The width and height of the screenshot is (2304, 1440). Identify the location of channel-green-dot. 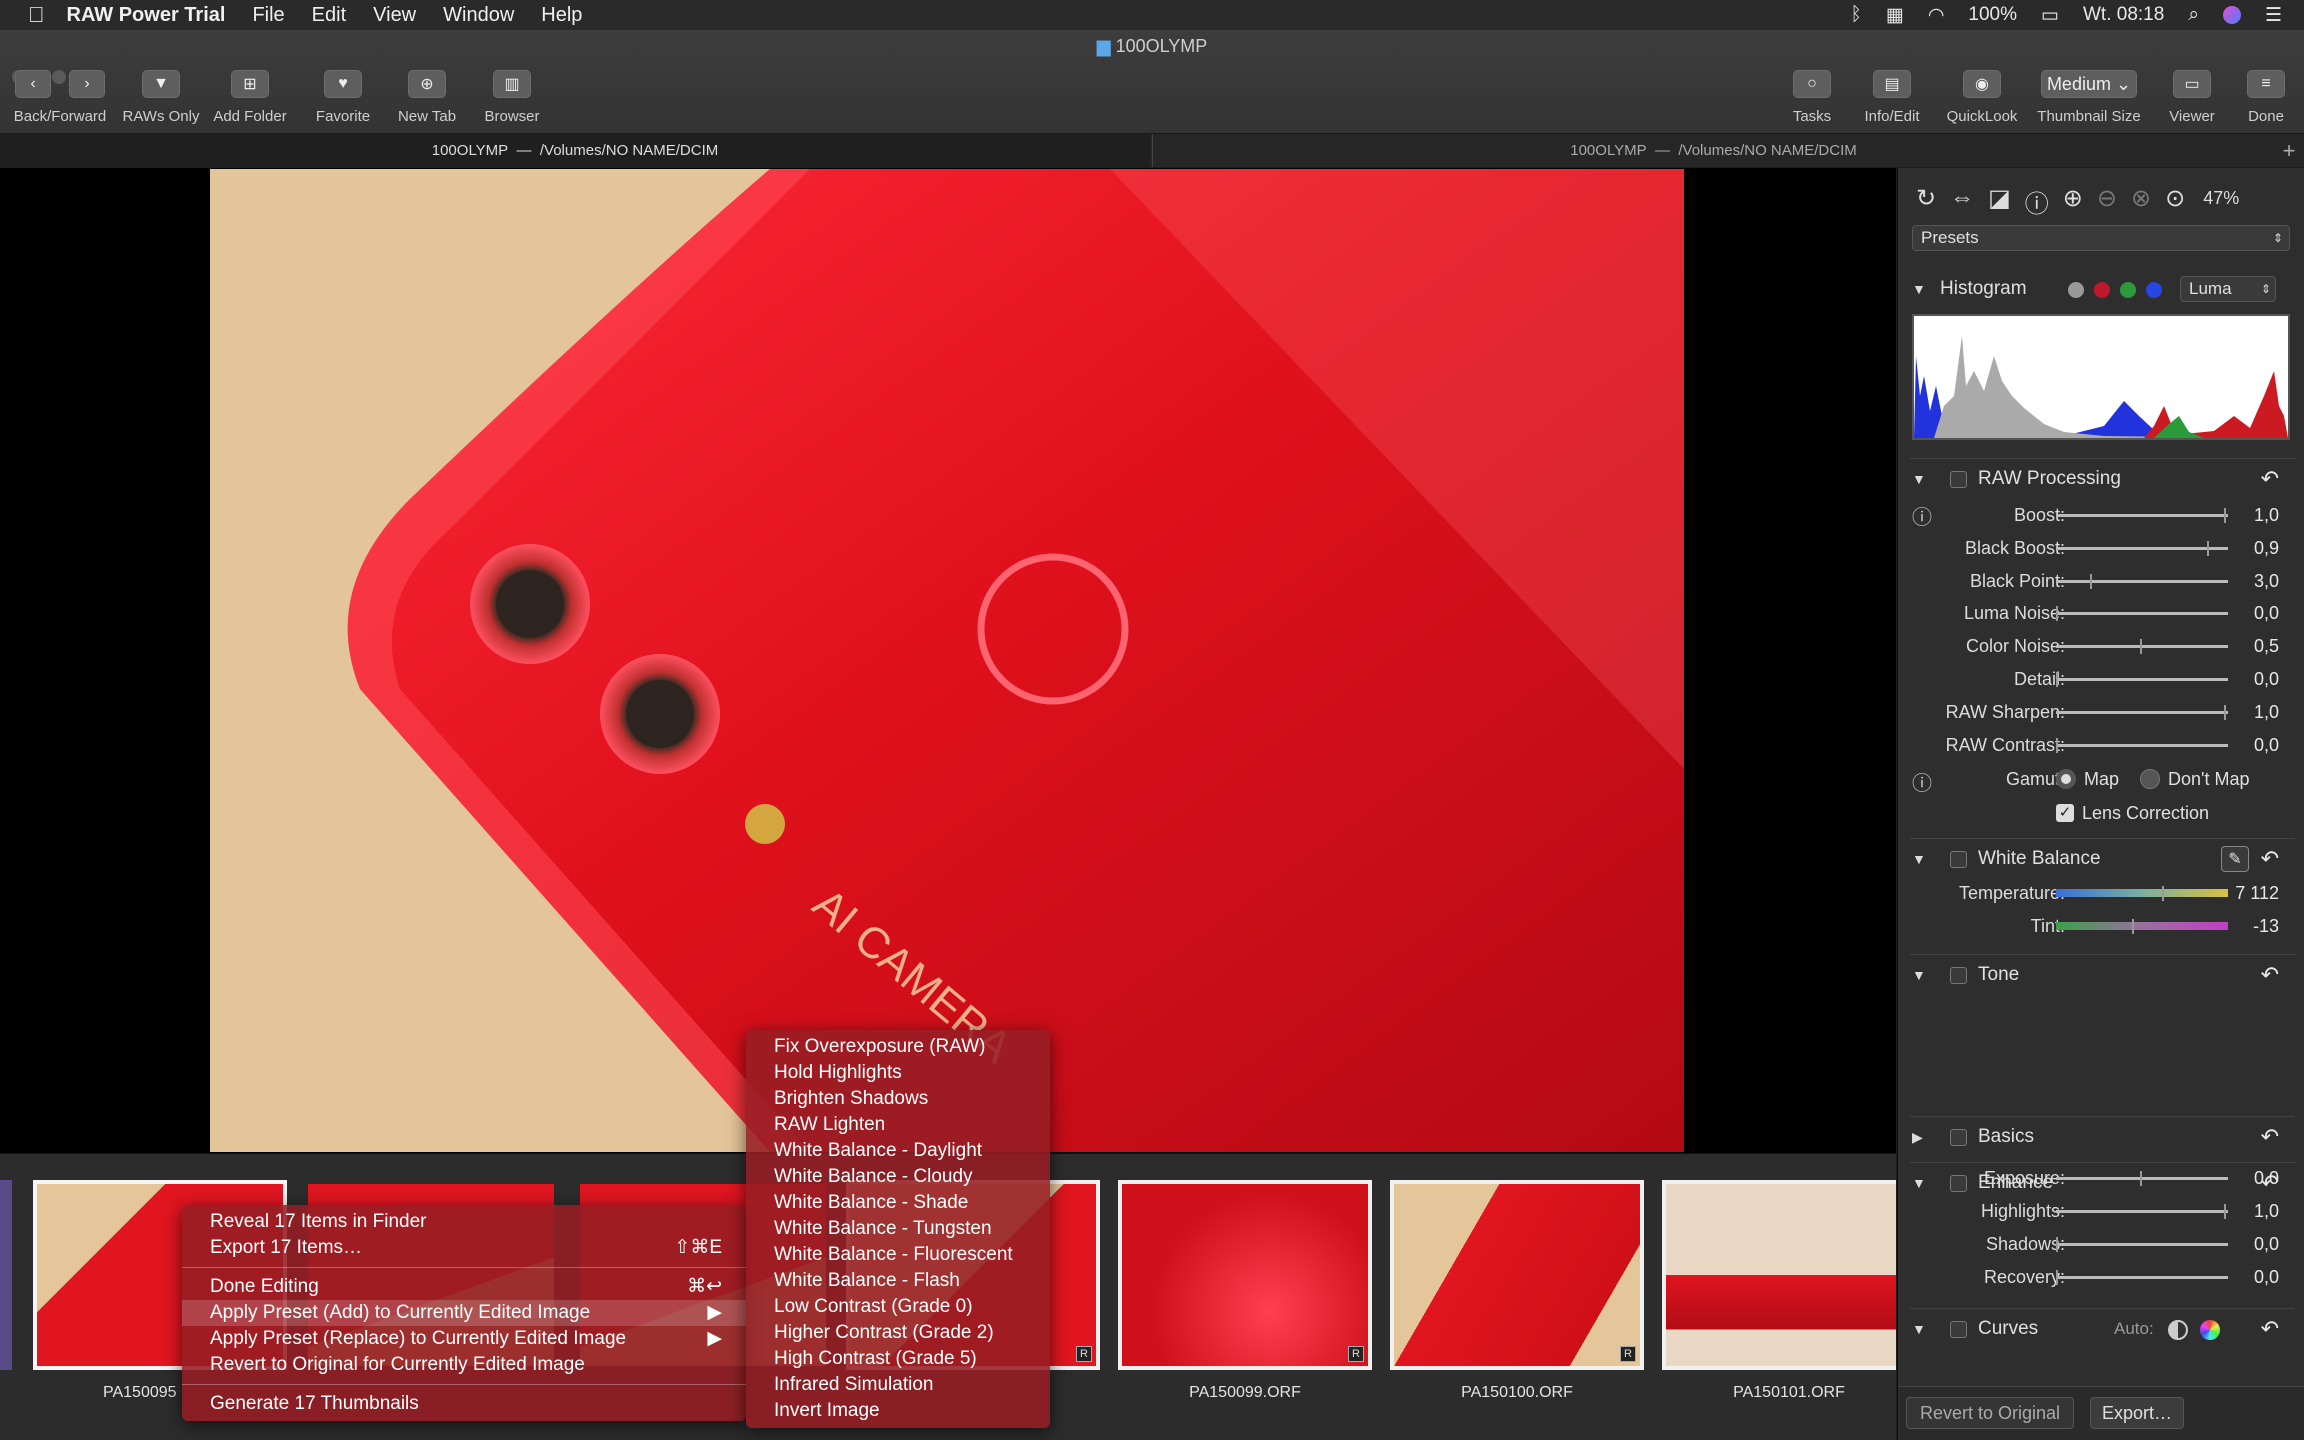
(2128, 290).